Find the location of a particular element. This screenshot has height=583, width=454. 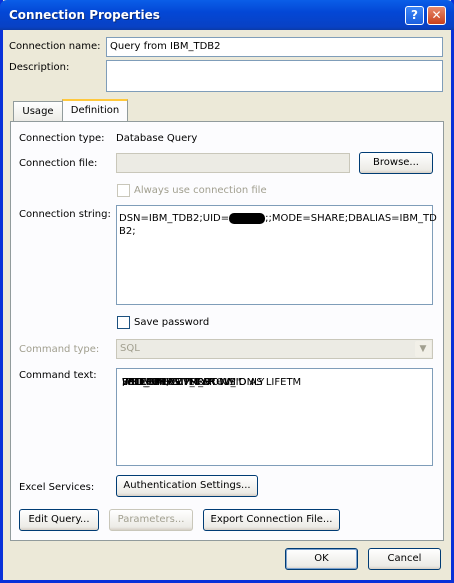

ok-button: OK is located at coordinates (321, 559).